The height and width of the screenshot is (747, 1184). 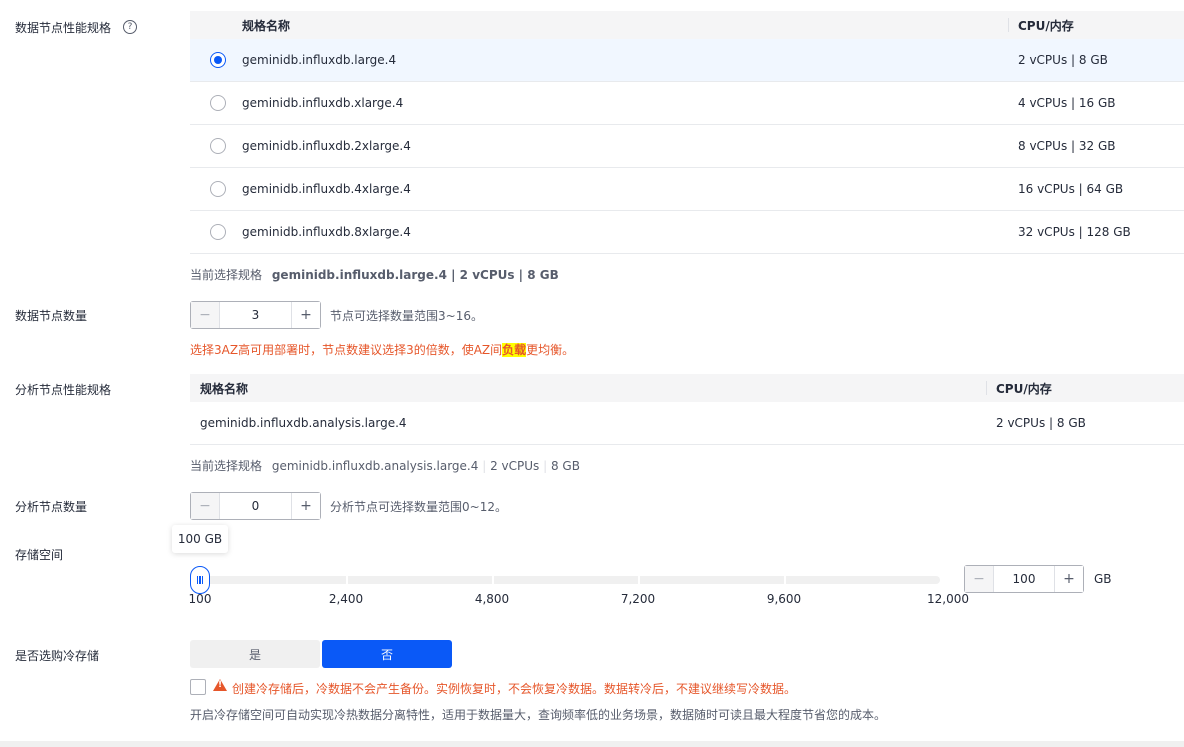 I want to click on summary-cpu: 2 vCPUs, so click(x=515, y=466).